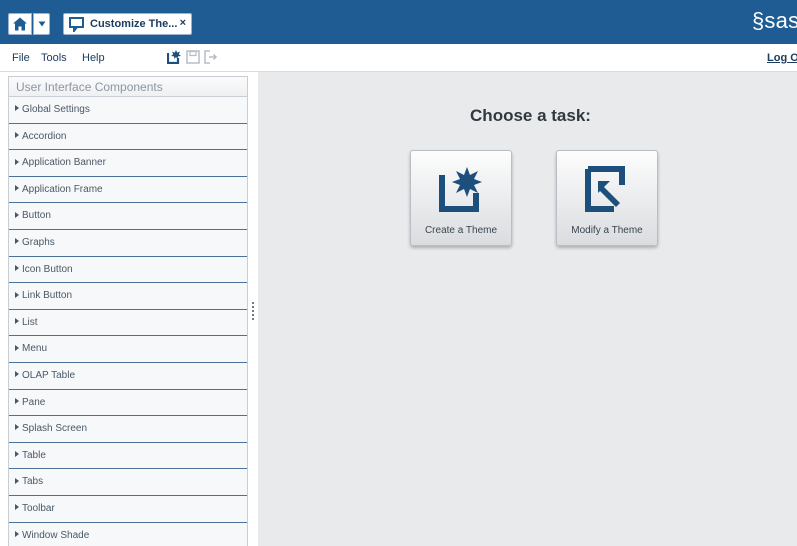 The width and height of the screenshot is (797, 546). Describe the element at coordinates (128, 216) in the screenshot. I see `accordion-item: Button` at that location.